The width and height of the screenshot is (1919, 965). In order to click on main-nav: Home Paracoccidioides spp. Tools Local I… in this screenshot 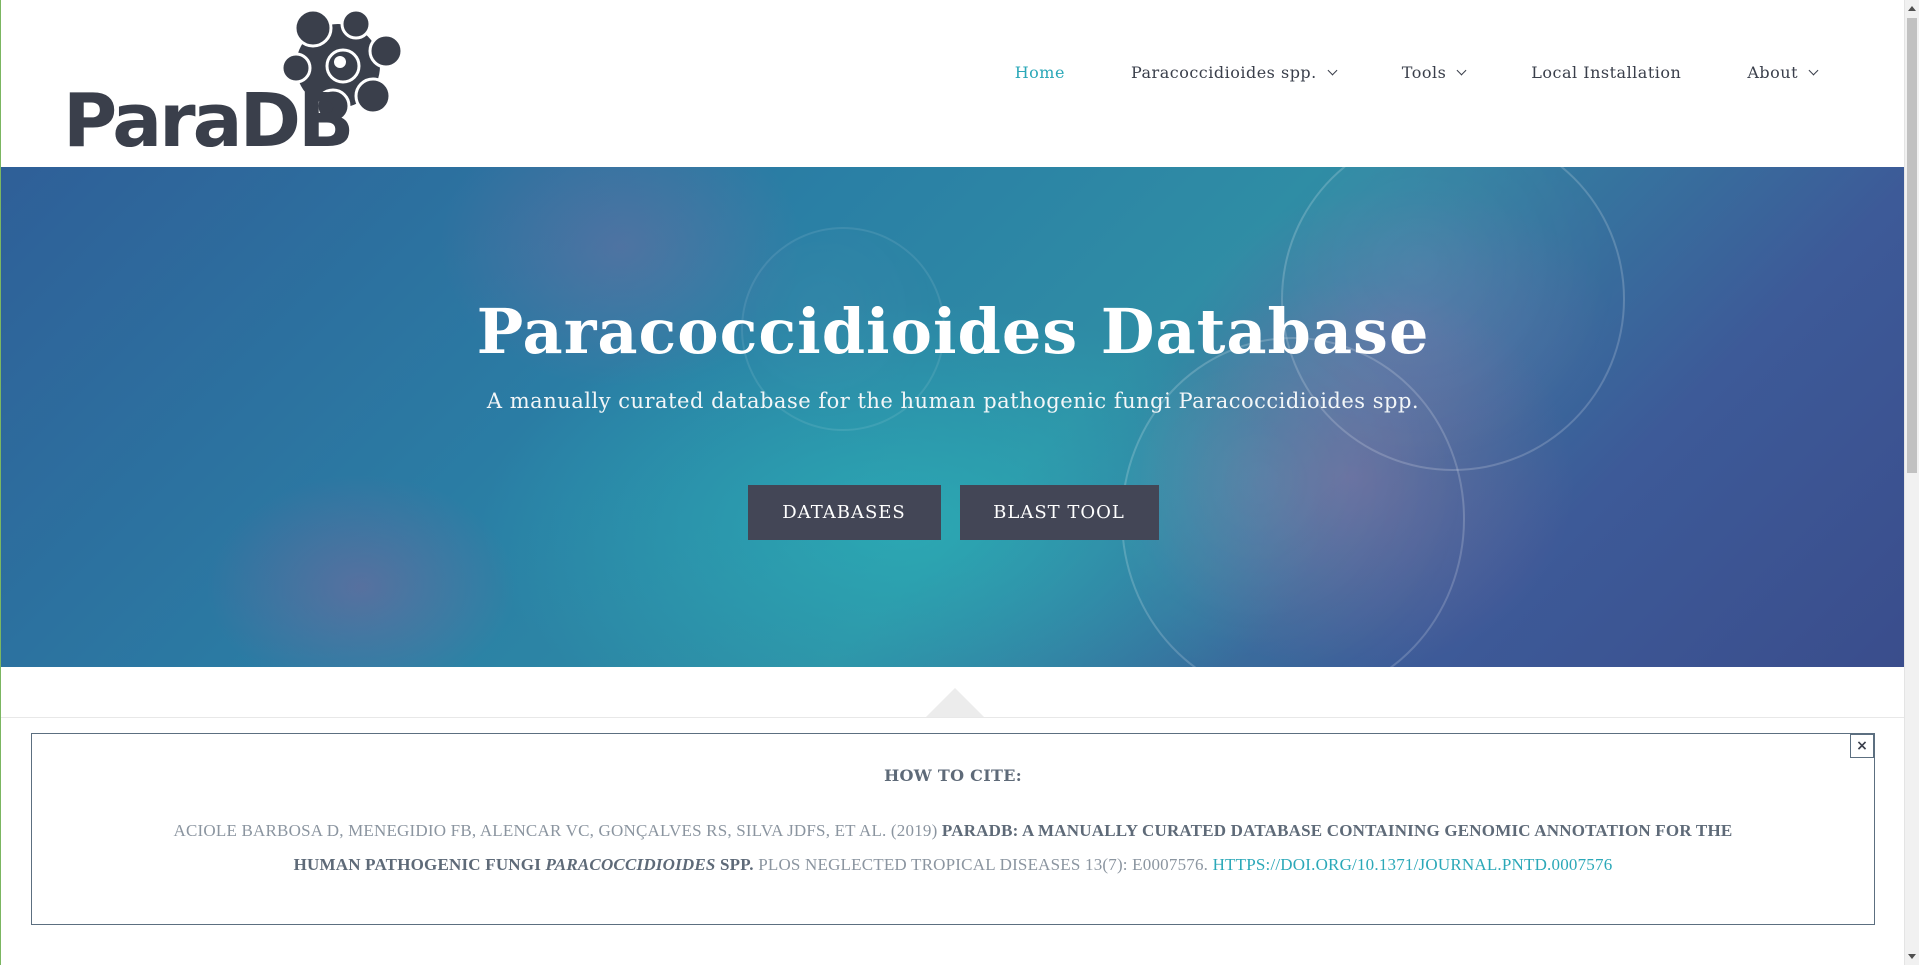, I will do `click(1416, 72)`.